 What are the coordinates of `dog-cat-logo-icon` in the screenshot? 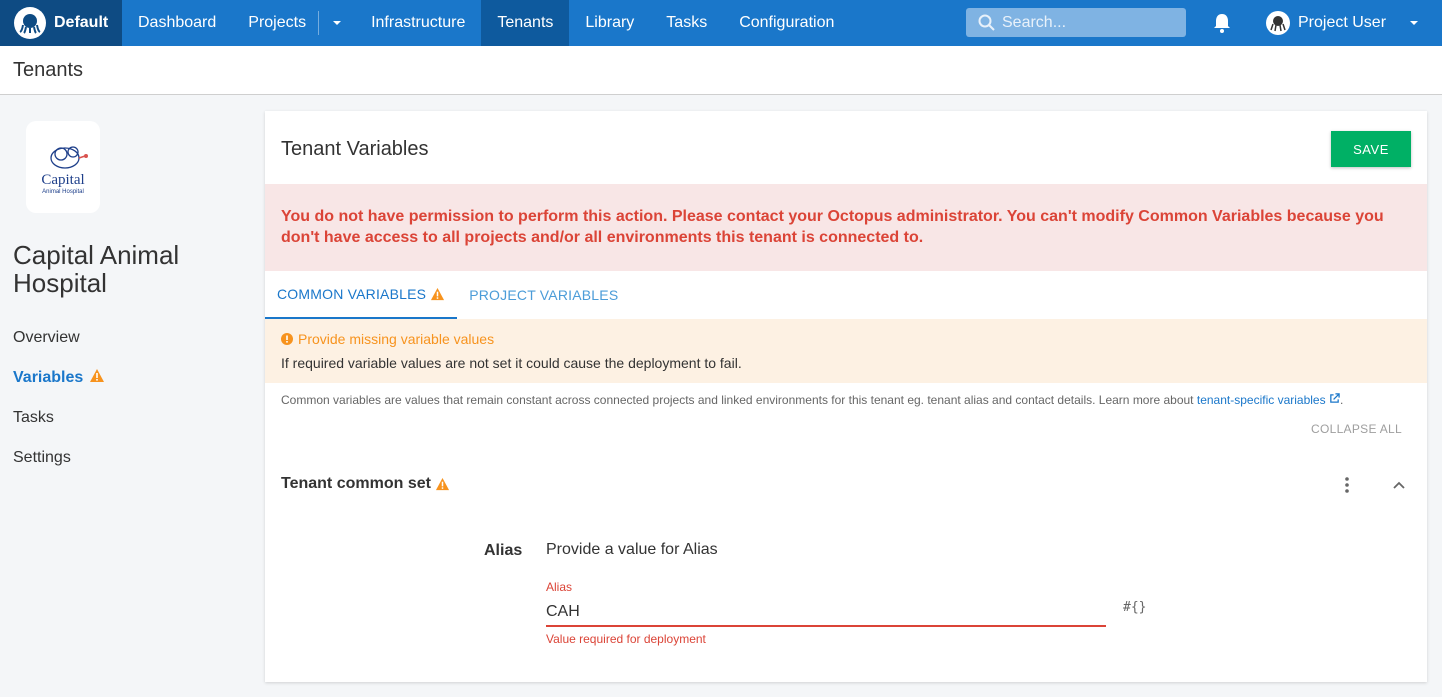 It's located at (69, 157).